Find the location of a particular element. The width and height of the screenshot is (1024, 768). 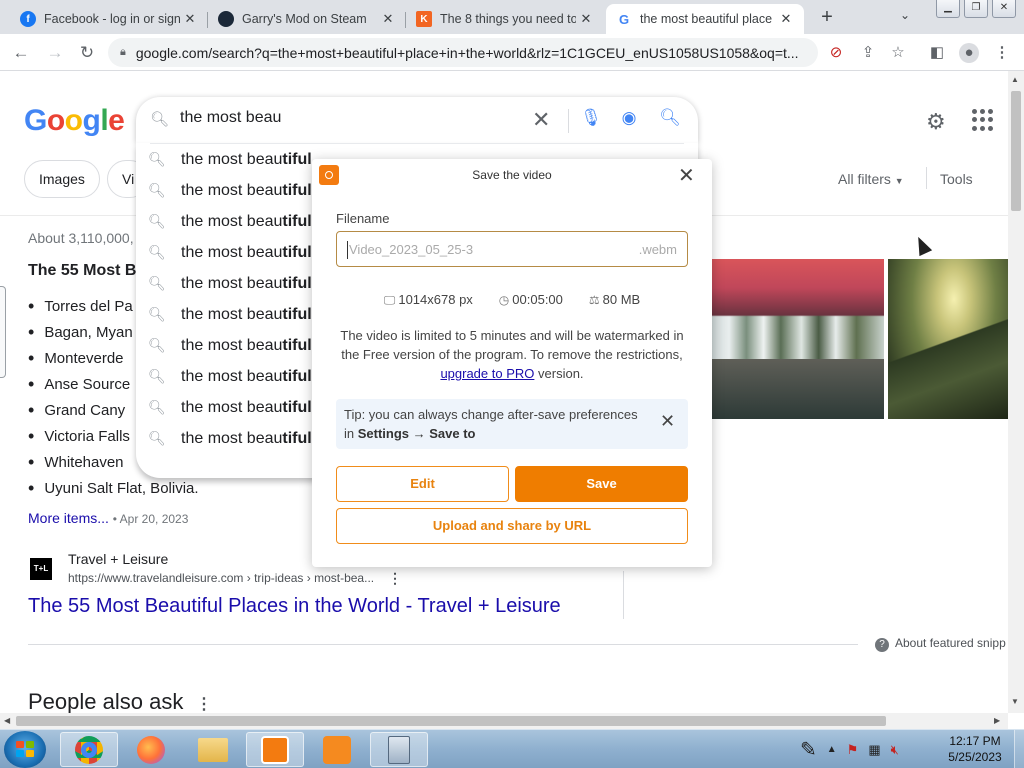

tab-title: The 8 things you need to know is located at coordinates (508, 19).